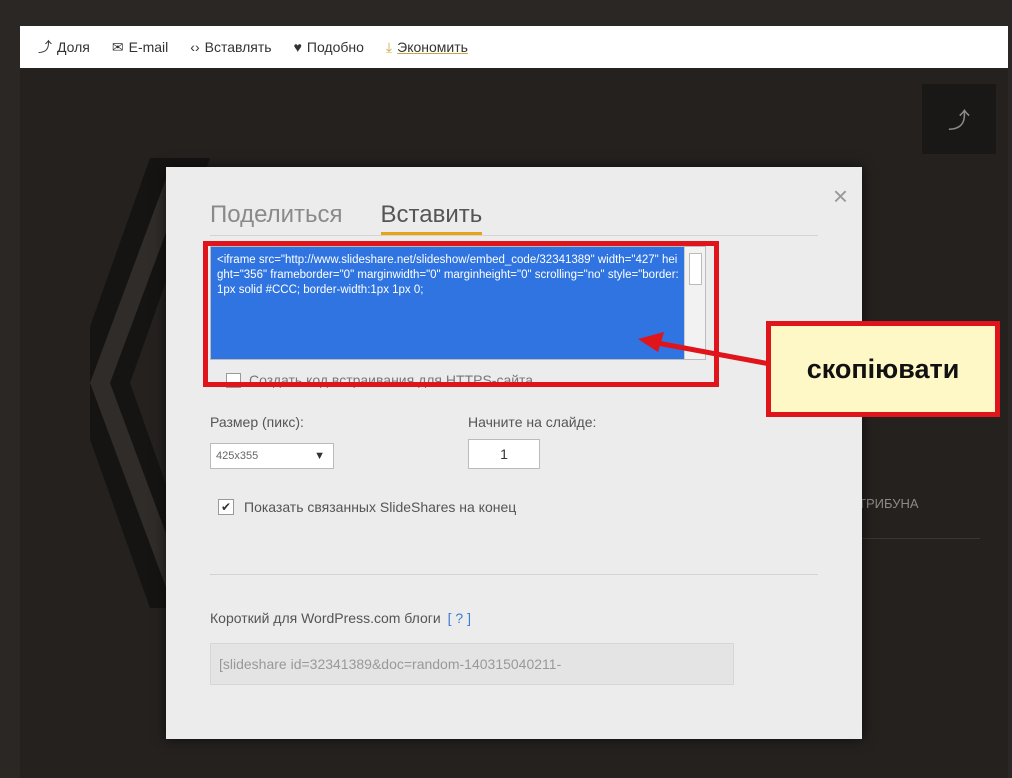 This screenshot has width=1012, height=778. What do you see at coordinates (704, 349) in the screenshot?
I see `annotation-arrow` at bounding box center [704, 349].